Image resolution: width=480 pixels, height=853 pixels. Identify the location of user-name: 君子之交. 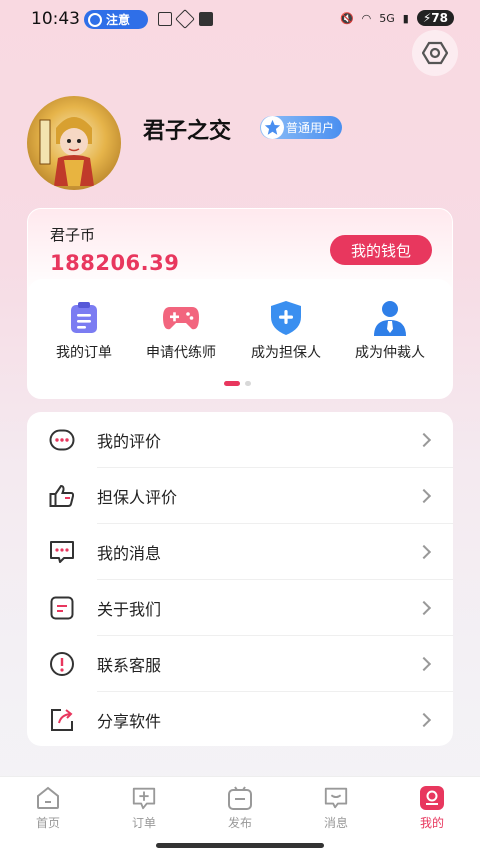
(187, 131).